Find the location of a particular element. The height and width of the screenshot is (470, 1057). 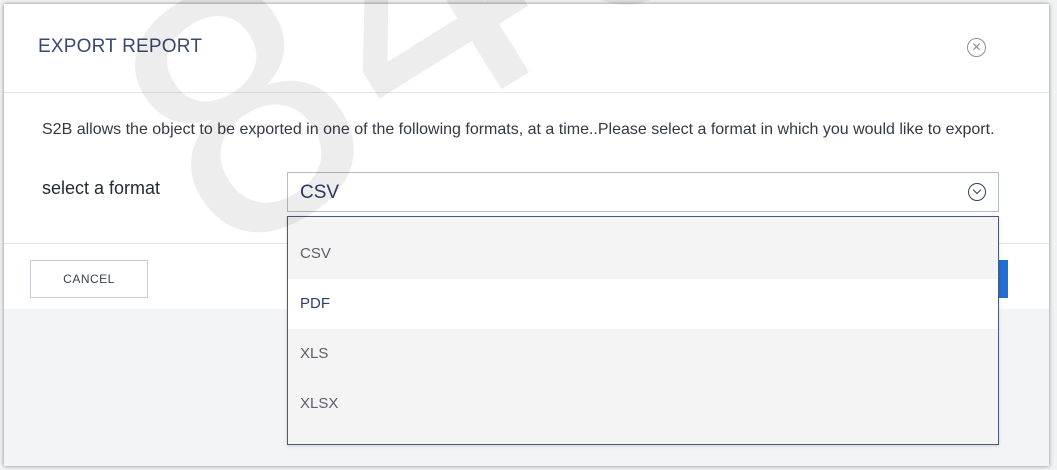

format-select: CSV is located at coordinates (643, 192).